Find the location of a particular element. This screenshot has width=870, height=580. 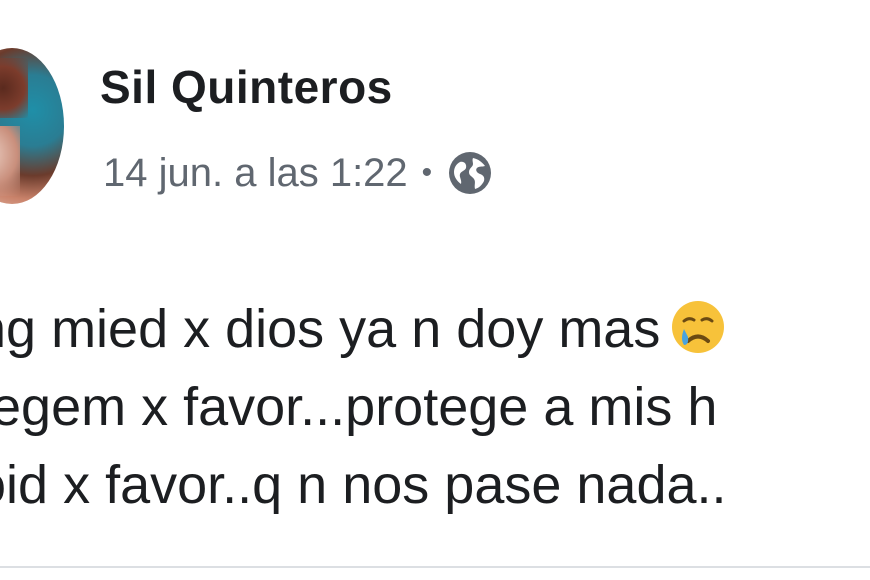

post-divider is located at coordinates (435, 567).